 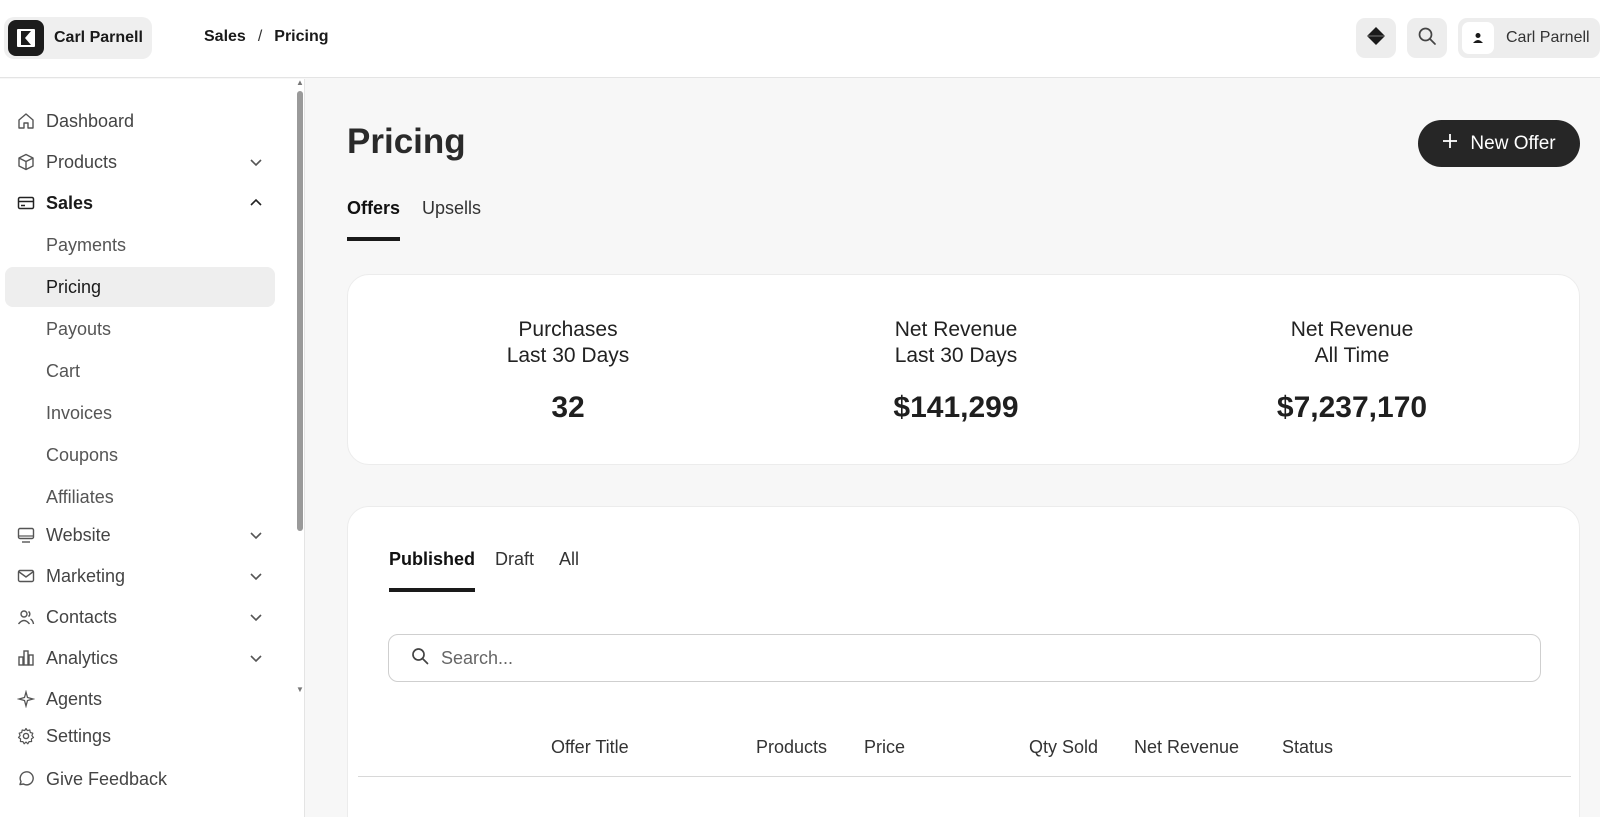 What do you see at coordinates (569, 568) in the screenshot?
I see `tab-all: All` at bounding box center [569, 568].